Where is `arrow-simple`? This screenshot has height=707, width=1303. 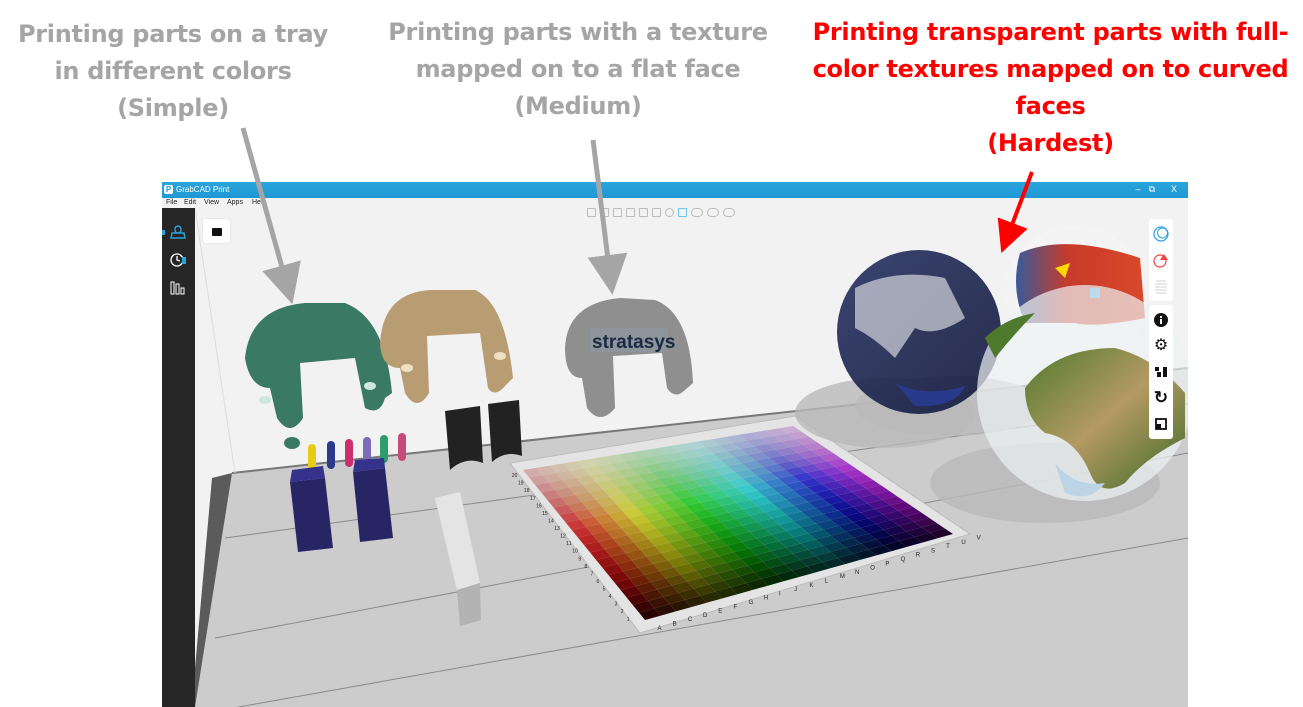 arrow-simple is located at coordinates (270, 216).